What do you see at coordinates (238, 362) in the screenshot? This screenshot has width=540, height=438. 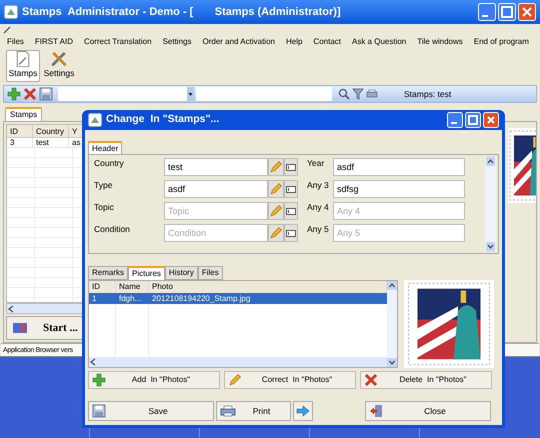 I see `horizontal-scrollbar` at bounding box center [238, 362].